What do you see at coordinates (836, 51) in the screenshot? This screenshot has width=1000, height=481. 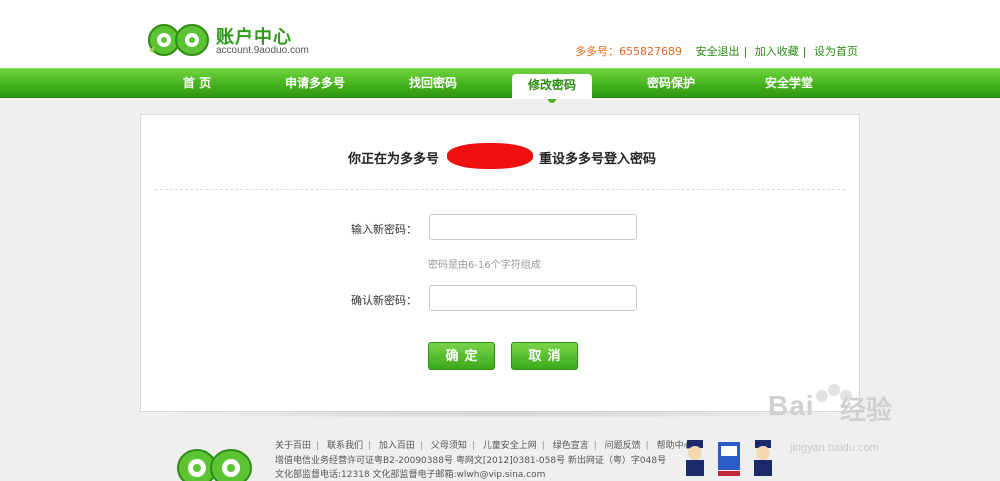 I see `set-homepage-link: 设为首页` at bounding box center [836, 51].